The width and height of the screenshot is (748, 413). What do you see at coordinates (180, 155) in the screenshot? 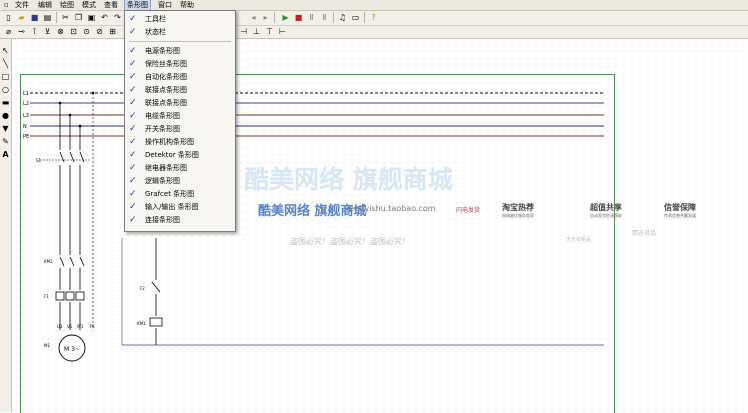
I see `menu-item-bar-8: ✓ Detektor 条形图` at bounding box center [180, 155].